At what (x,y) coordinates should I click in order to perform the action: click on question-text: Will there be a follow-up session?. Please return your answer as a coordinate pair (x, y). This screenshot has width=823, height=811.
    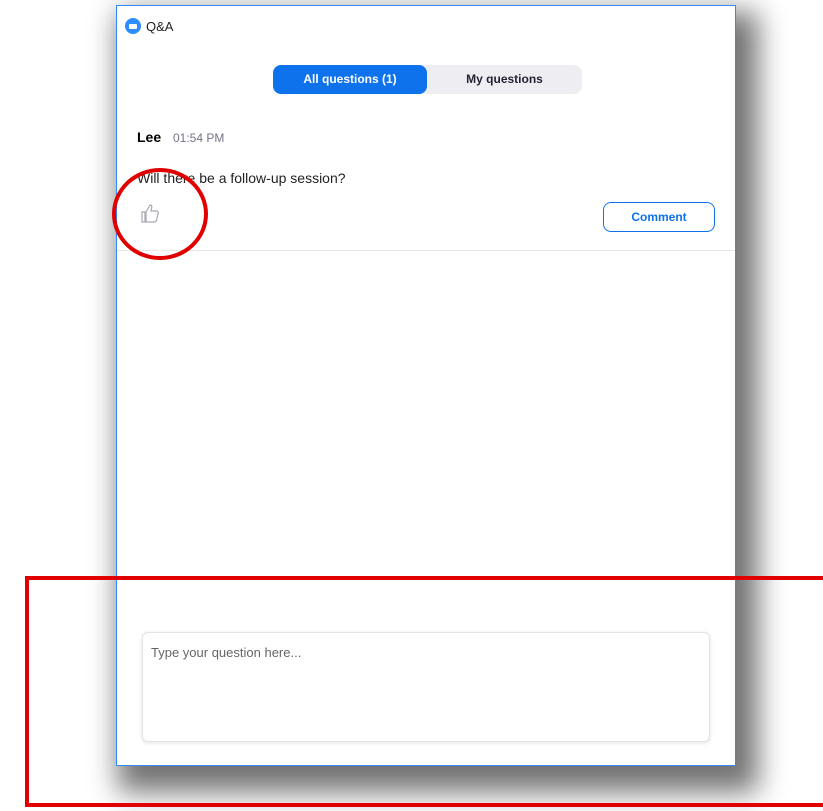
    Looking at the image, I should click on (241, 178).